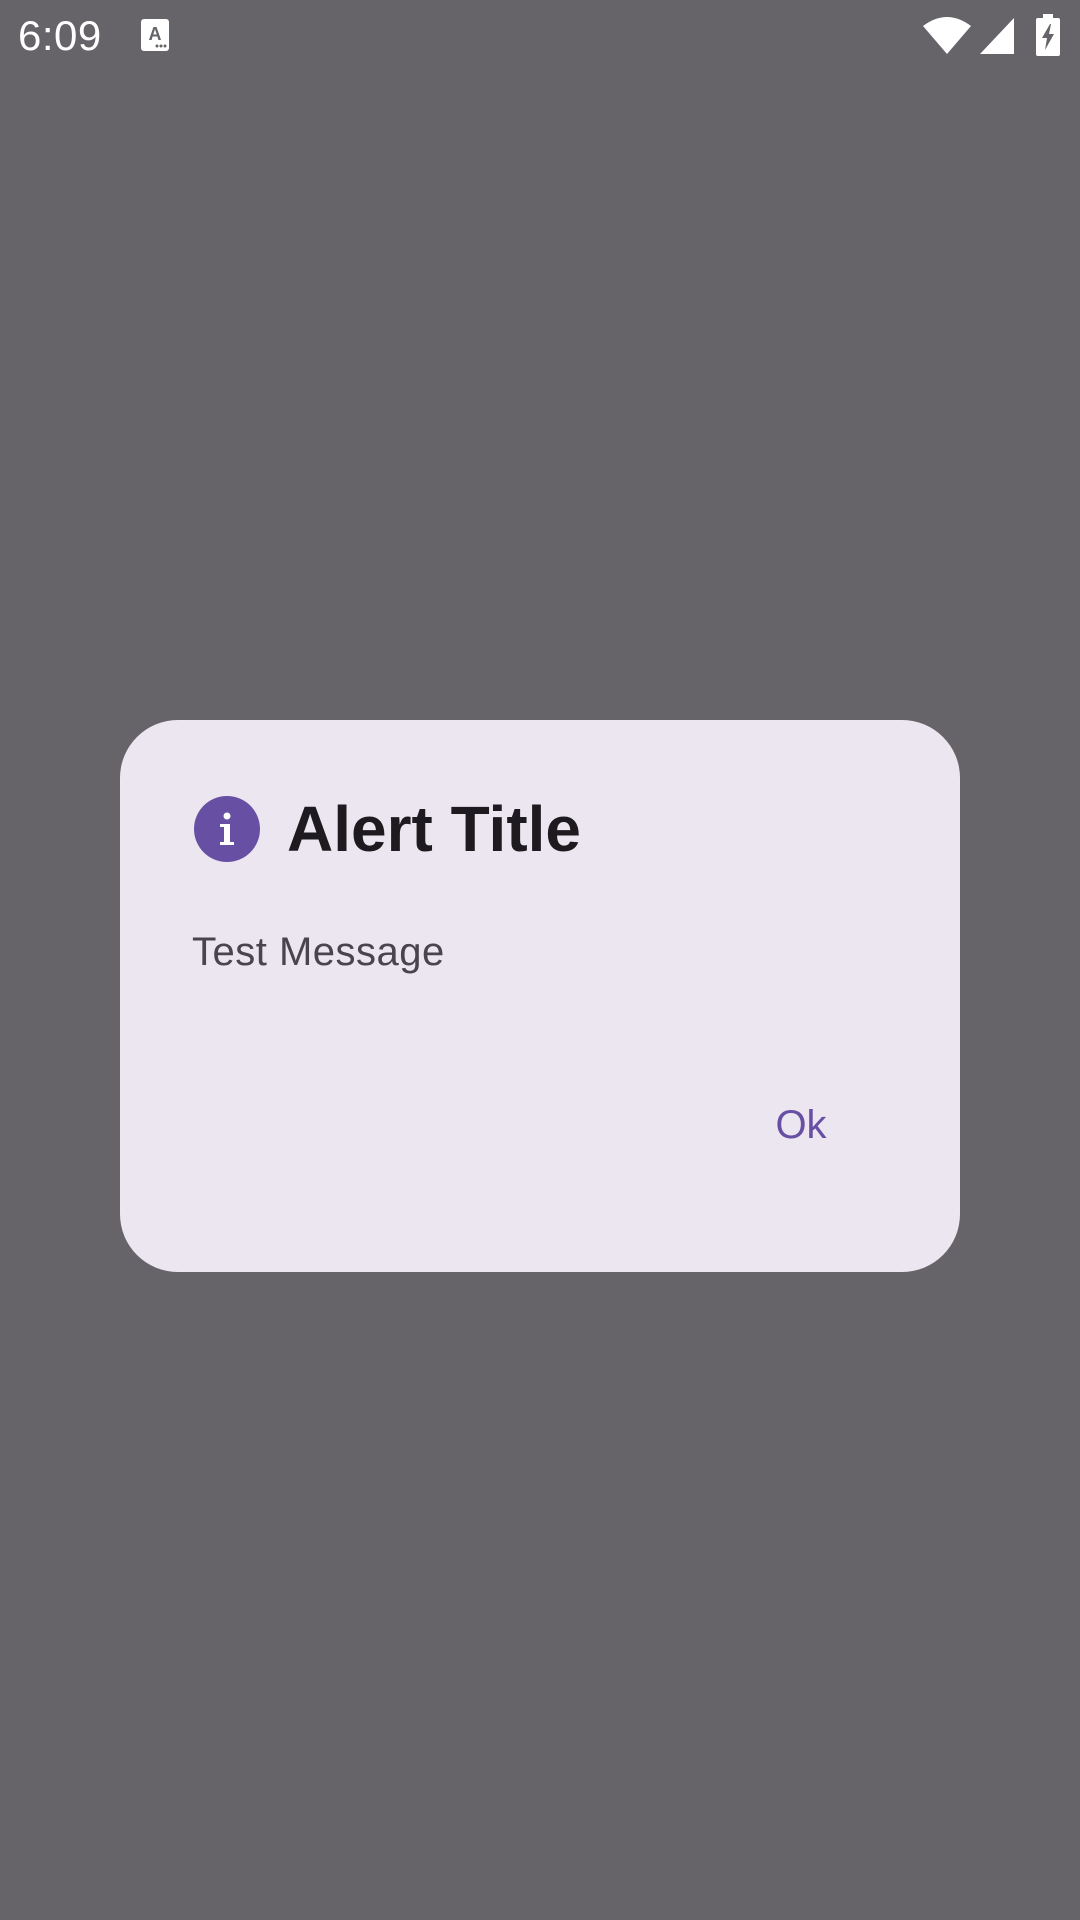 This screenshot has width=1080, height=1920. I want to click on wifi-icon, so click(947, 35).